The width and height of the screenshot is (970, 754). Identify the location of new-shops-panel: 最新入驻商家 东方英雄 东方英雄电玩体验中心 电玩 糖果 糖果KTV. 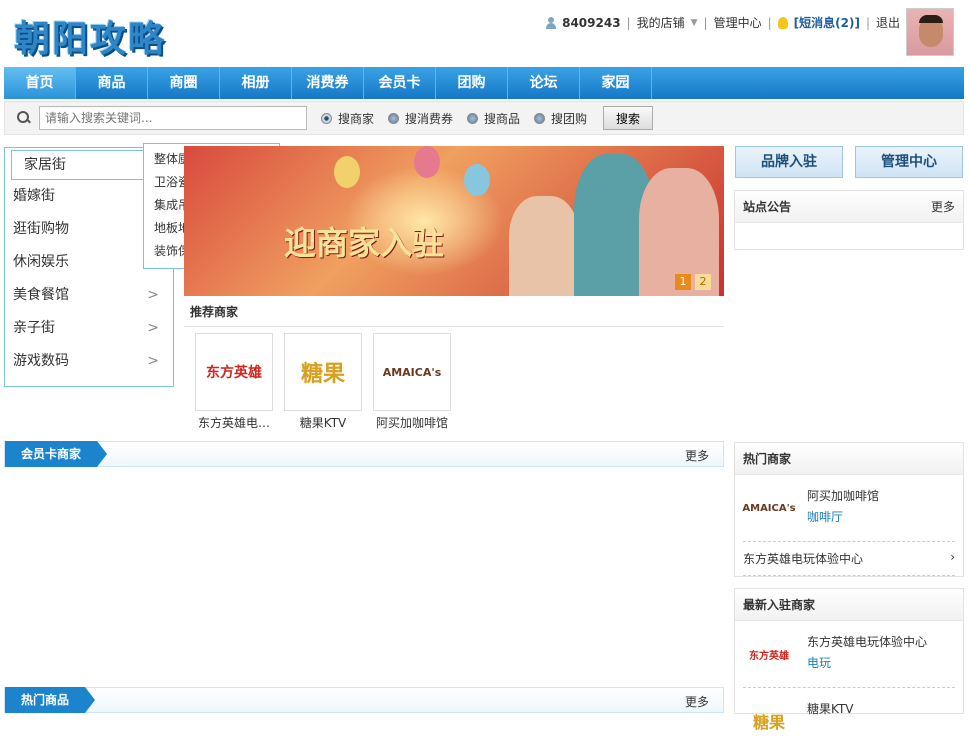
(849, 660).